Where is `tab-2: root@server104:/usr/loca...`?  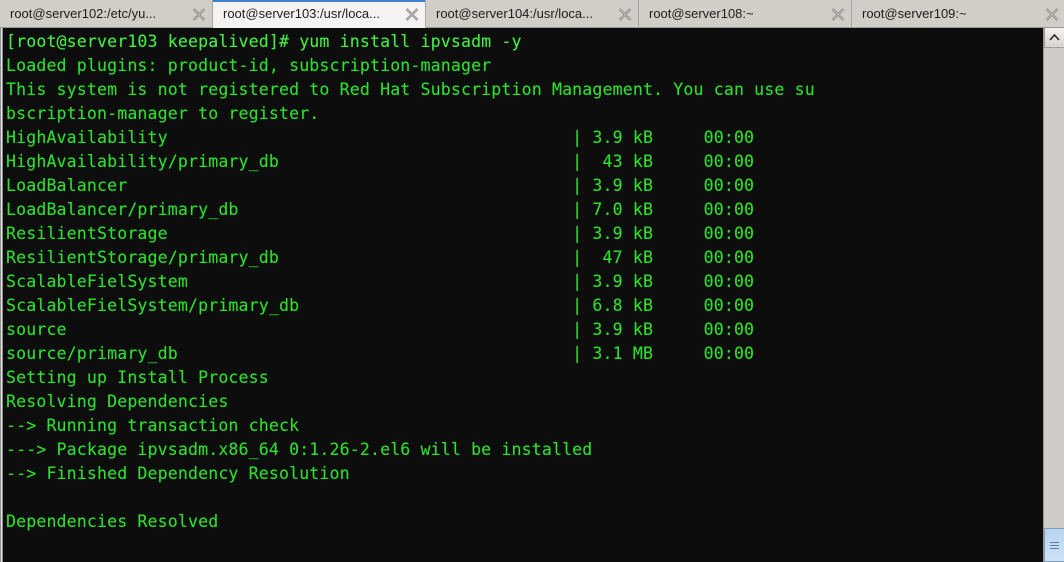 tab-2: root@server104:/usr/loca... is located at coordinates (532, 14).